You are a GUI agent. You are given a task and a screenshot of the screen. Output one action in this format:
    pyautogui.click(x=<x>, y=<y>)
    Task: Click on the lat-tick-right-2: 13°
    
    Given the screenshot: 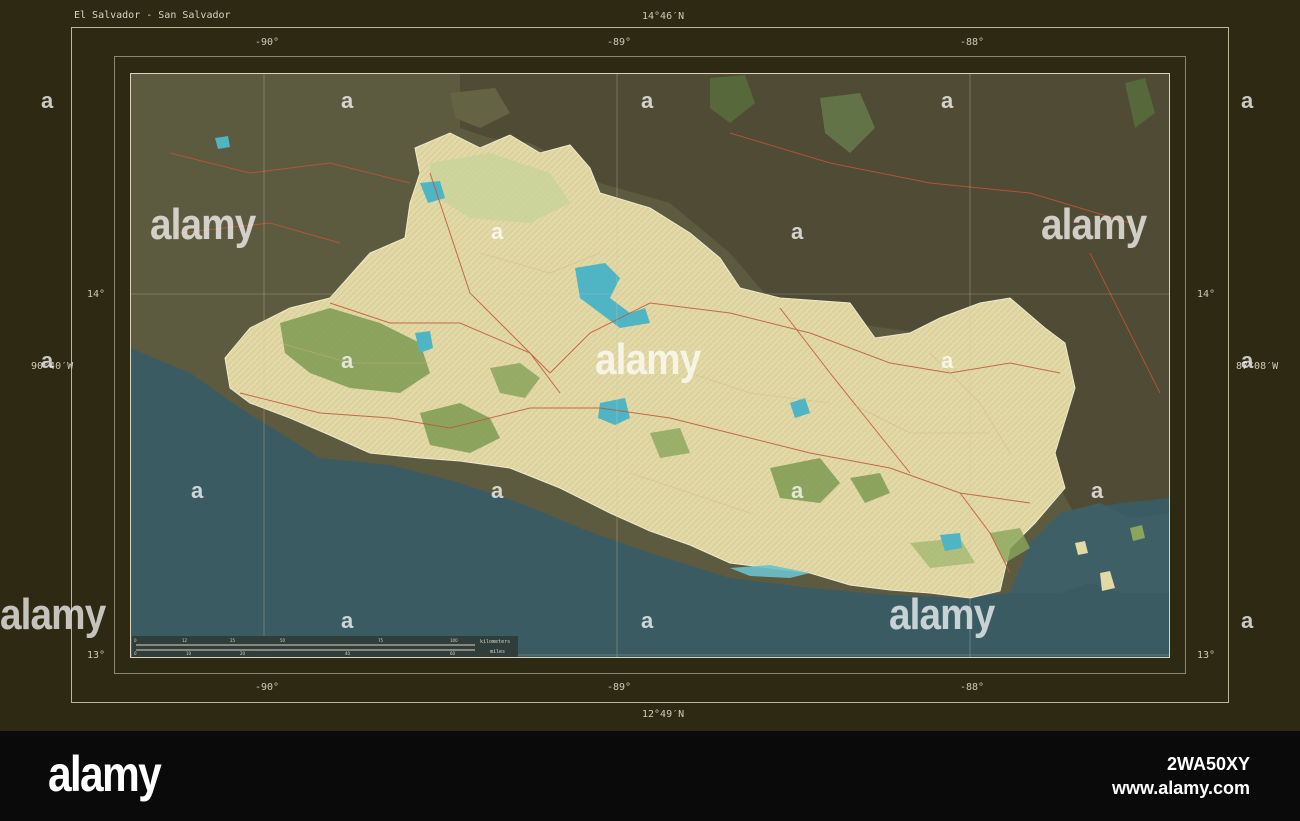 What is the action you would take?
    pyautogui.click(x=1206, y=655)
    